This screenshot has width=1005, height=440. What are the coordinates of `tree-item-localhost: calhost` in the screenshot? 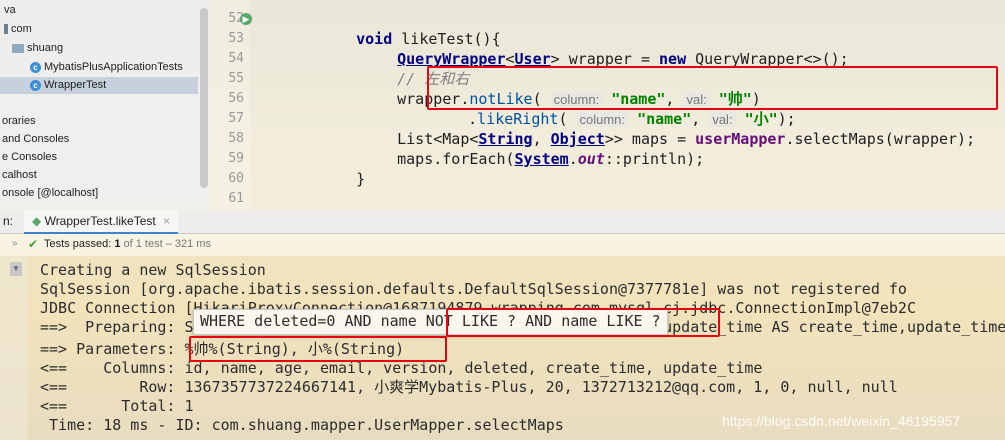 It's located at (19, 175).